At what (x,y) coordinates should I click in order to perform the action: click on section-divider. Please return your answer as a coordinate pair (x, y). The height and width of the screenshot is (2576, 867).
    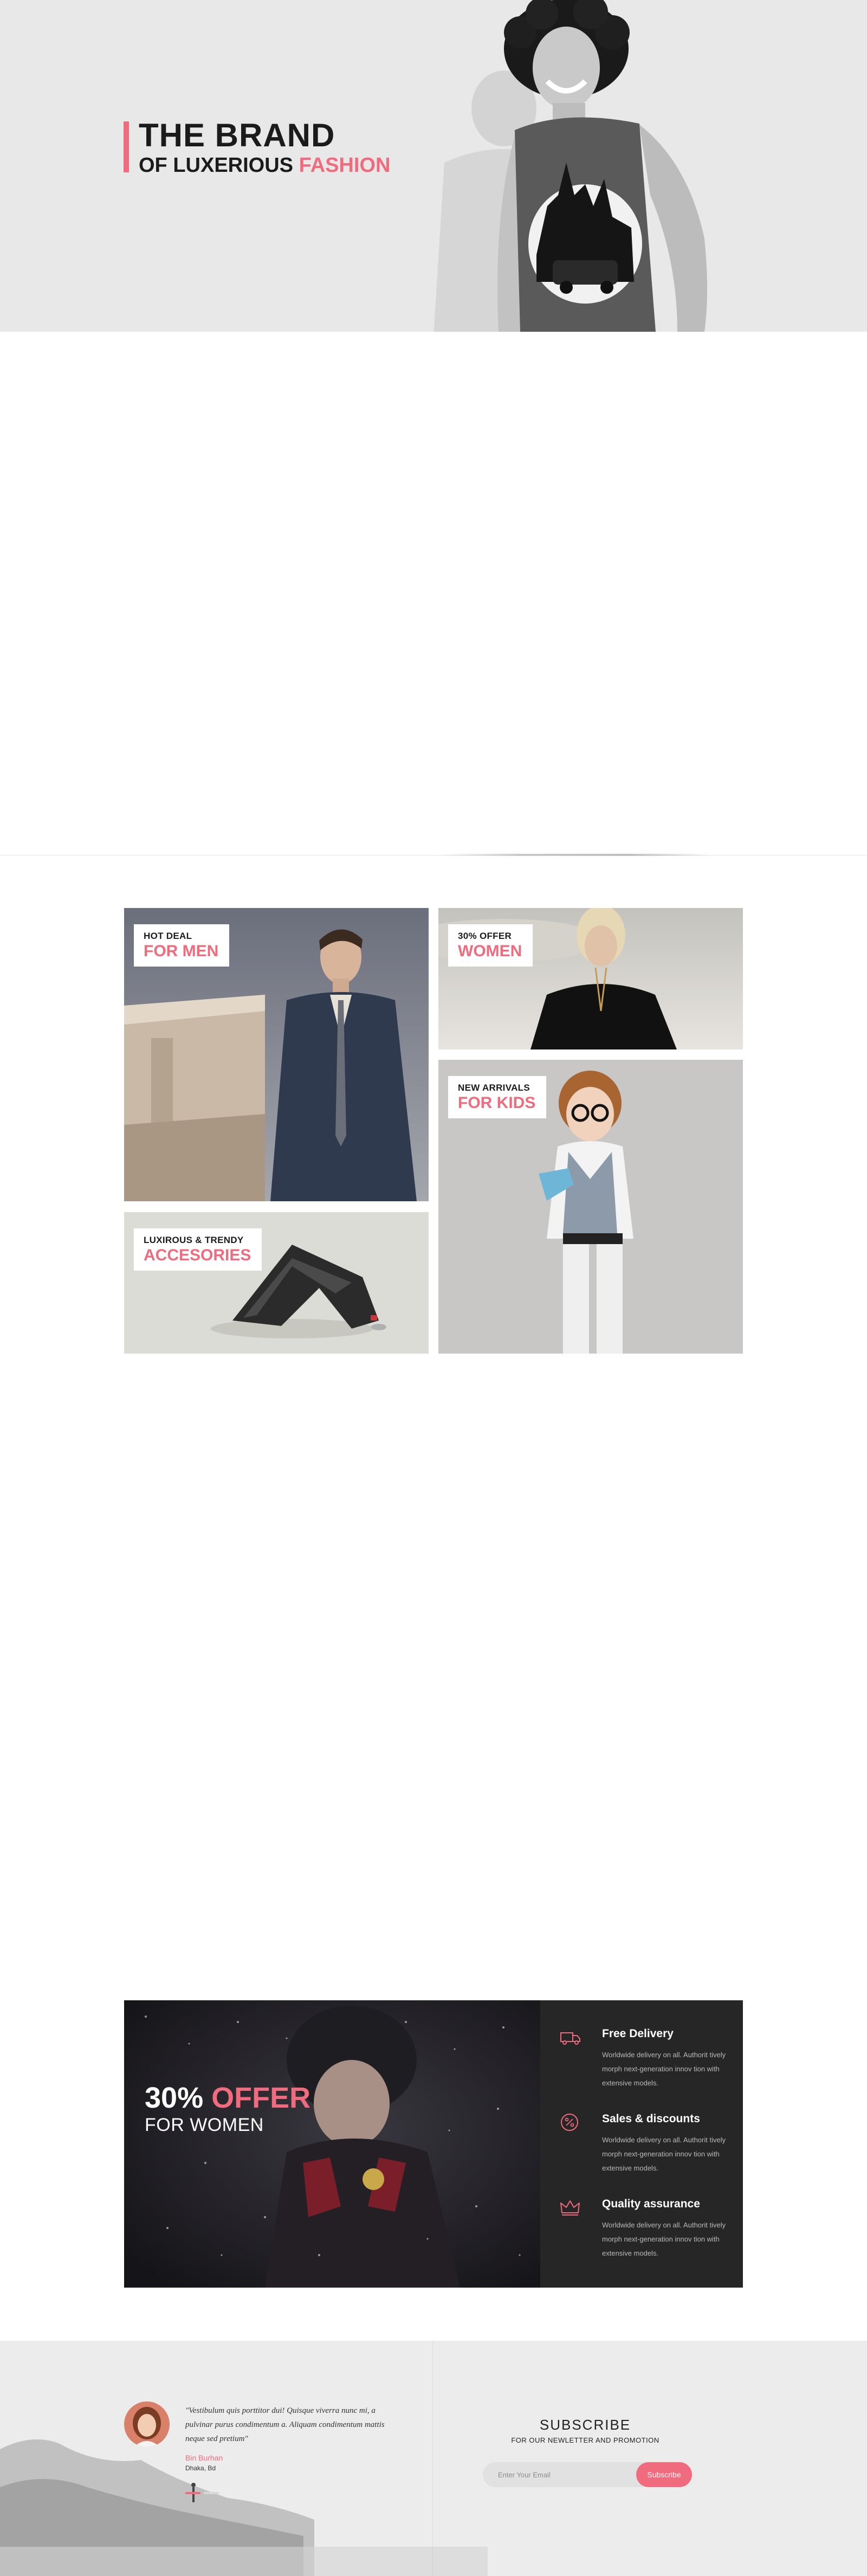
    Looking at the image, I should click on (433, 855).